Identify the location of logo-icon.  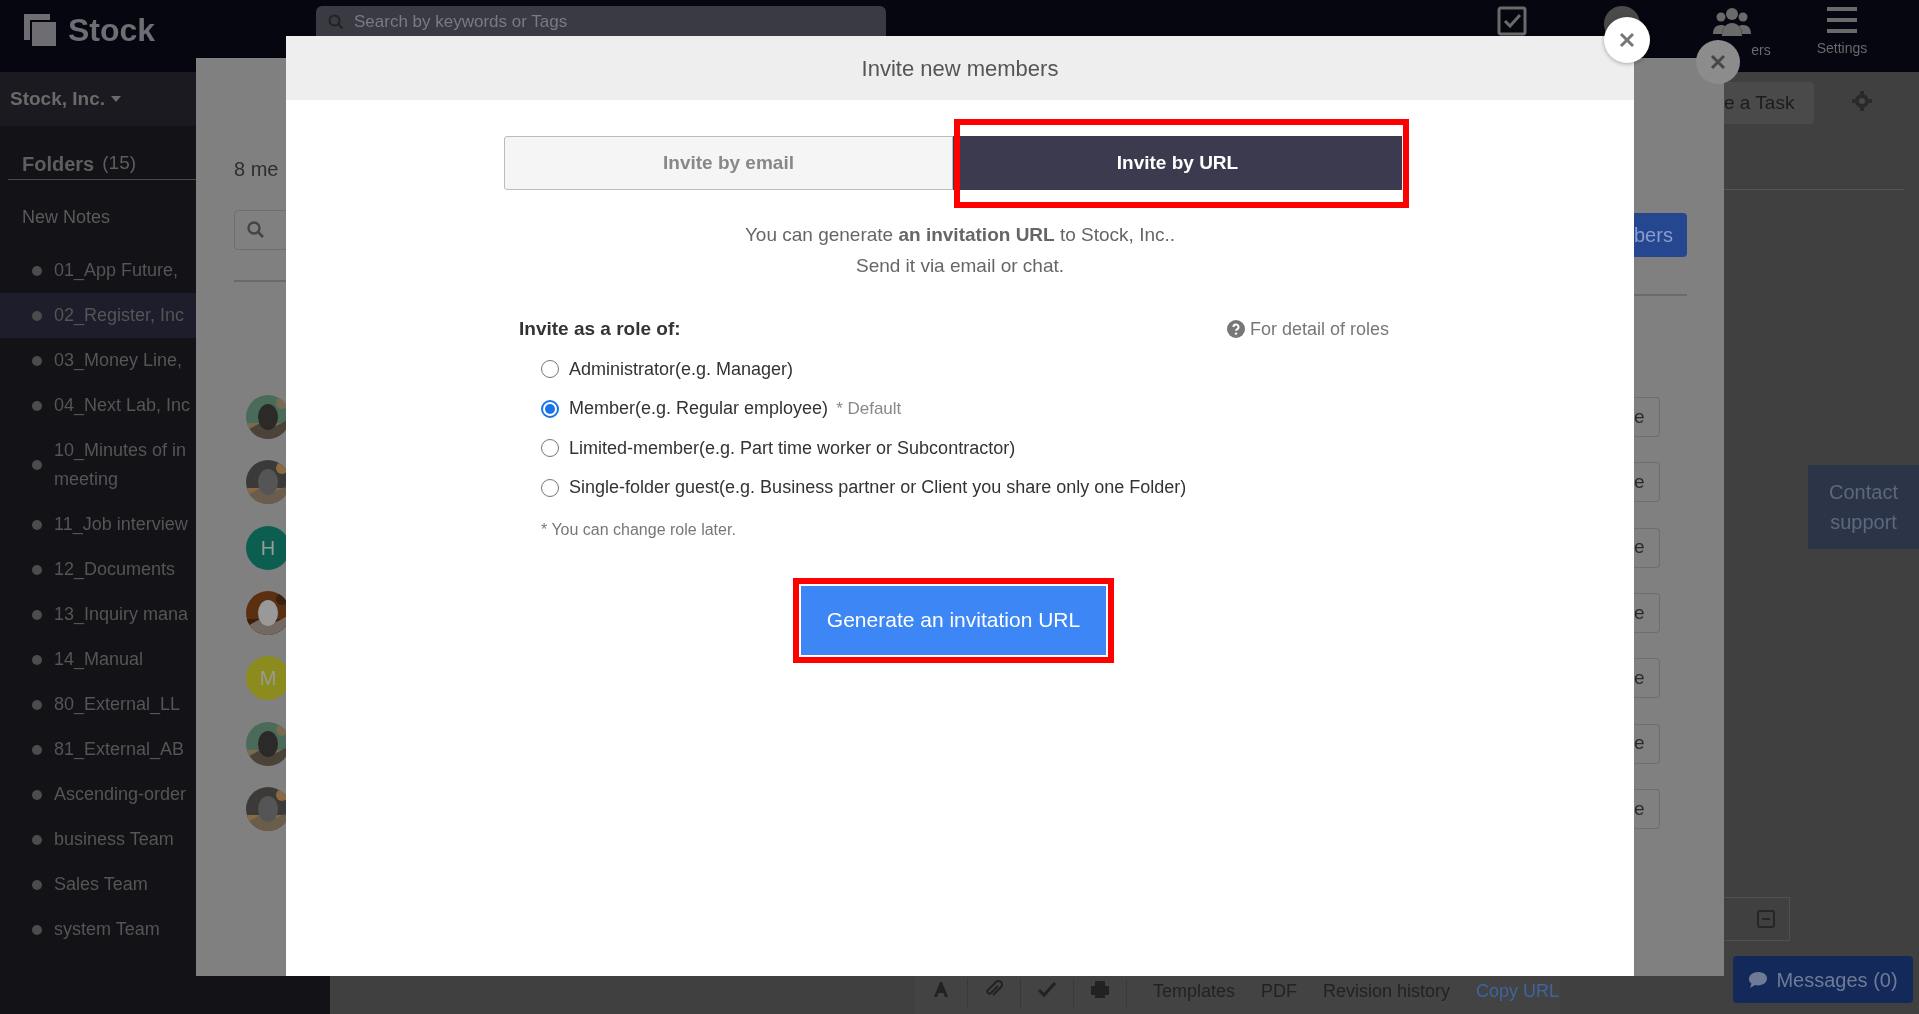
(40, 30).